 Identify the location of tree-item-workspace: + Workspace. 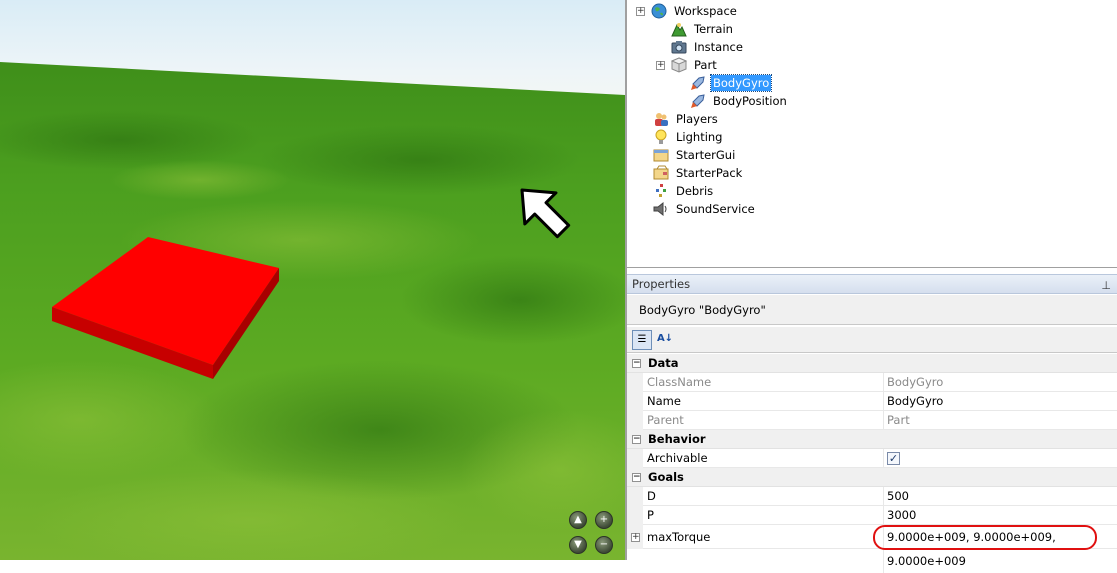
(687, 11).